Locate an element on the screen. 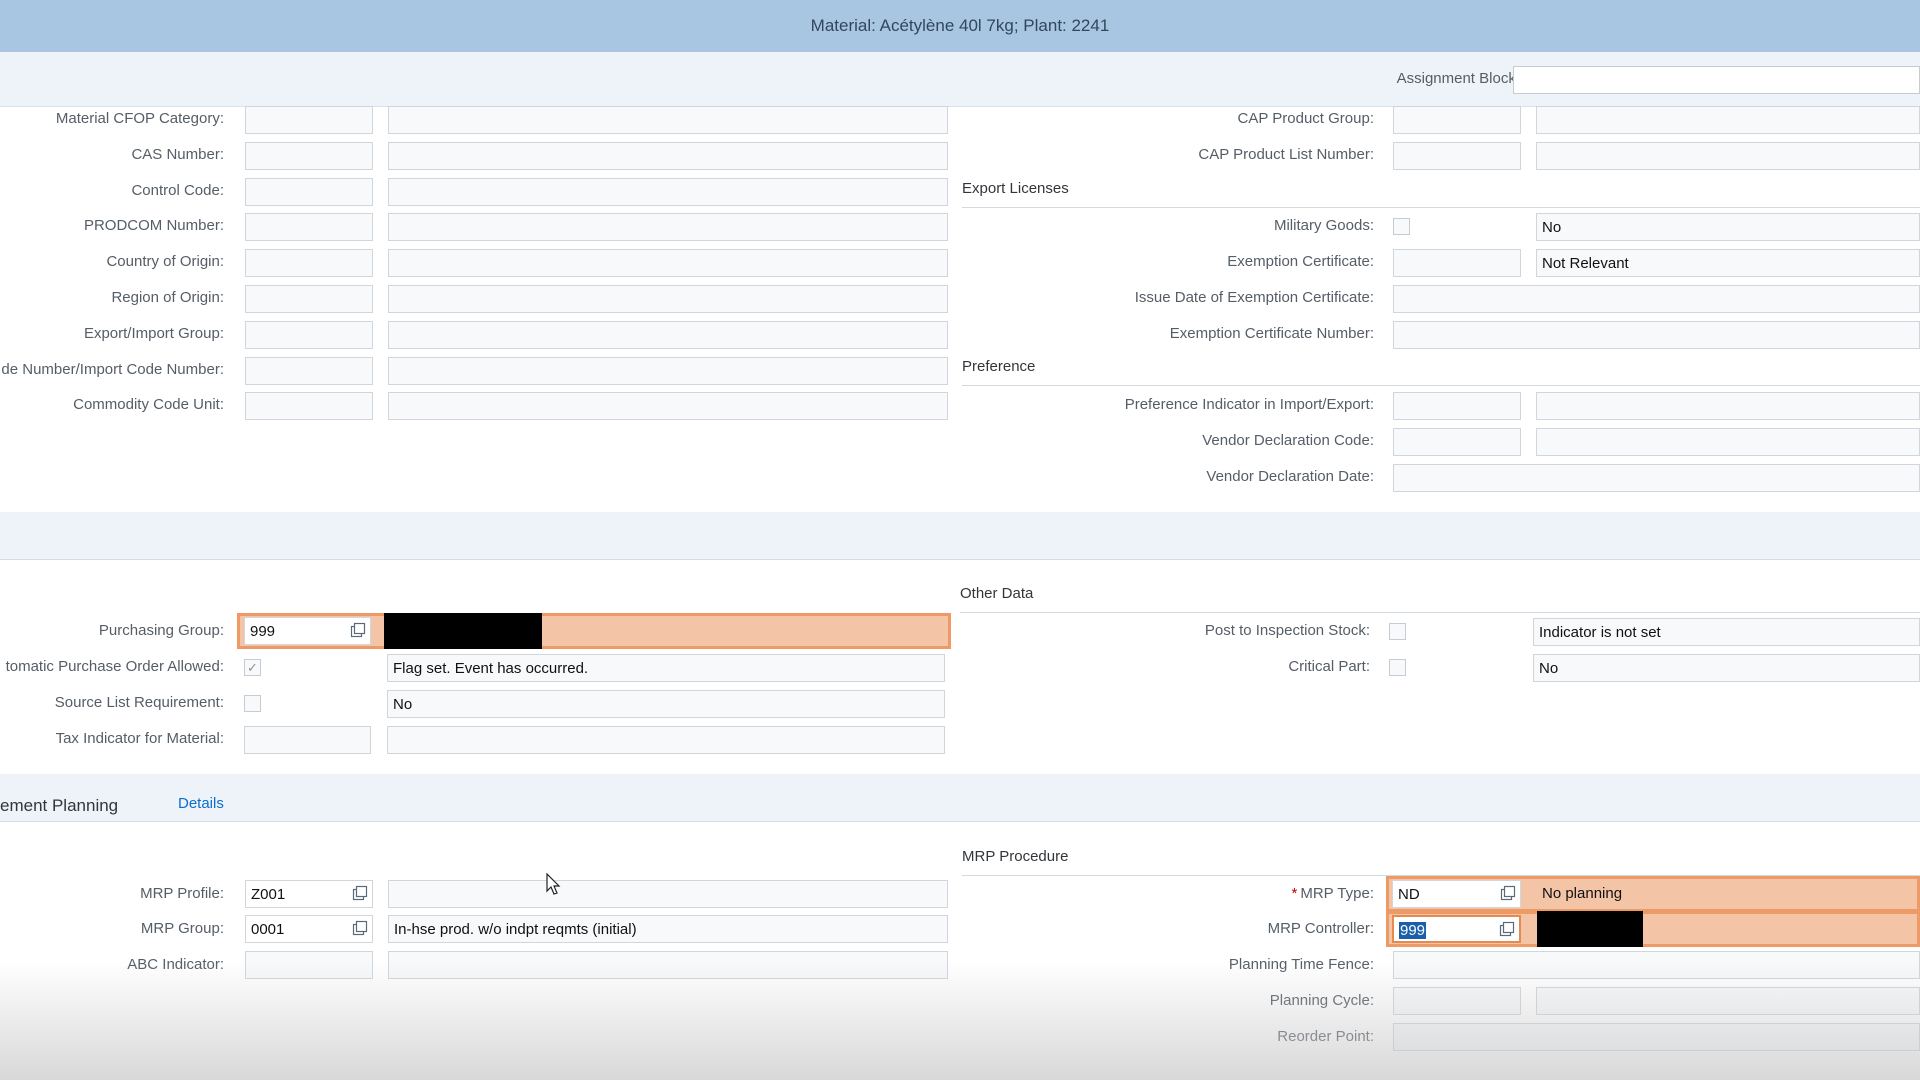 This screenshot has height=1080, width=1920. import-code-number-label: de Number/Import Code Number: is located at coordinates (112, 369).